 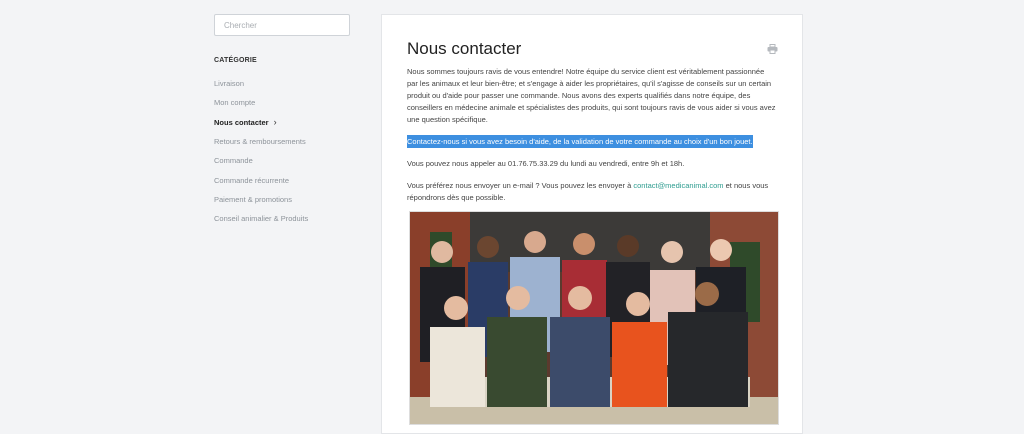 What do you see at coordinates (235, 103) in the screenshot?
I see `sidebar-item-label: Mon compte` at bounding box center [235, 103].